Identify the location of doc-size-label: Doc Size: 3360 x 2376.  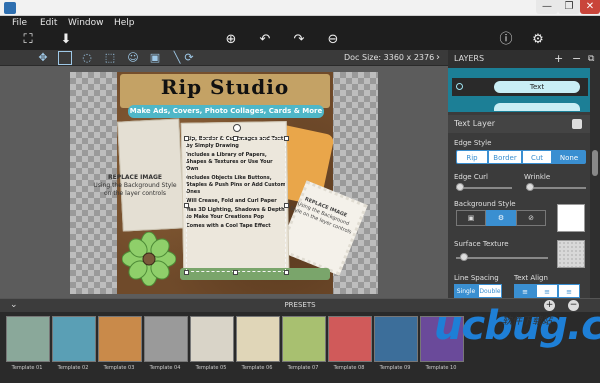
(389, 57).